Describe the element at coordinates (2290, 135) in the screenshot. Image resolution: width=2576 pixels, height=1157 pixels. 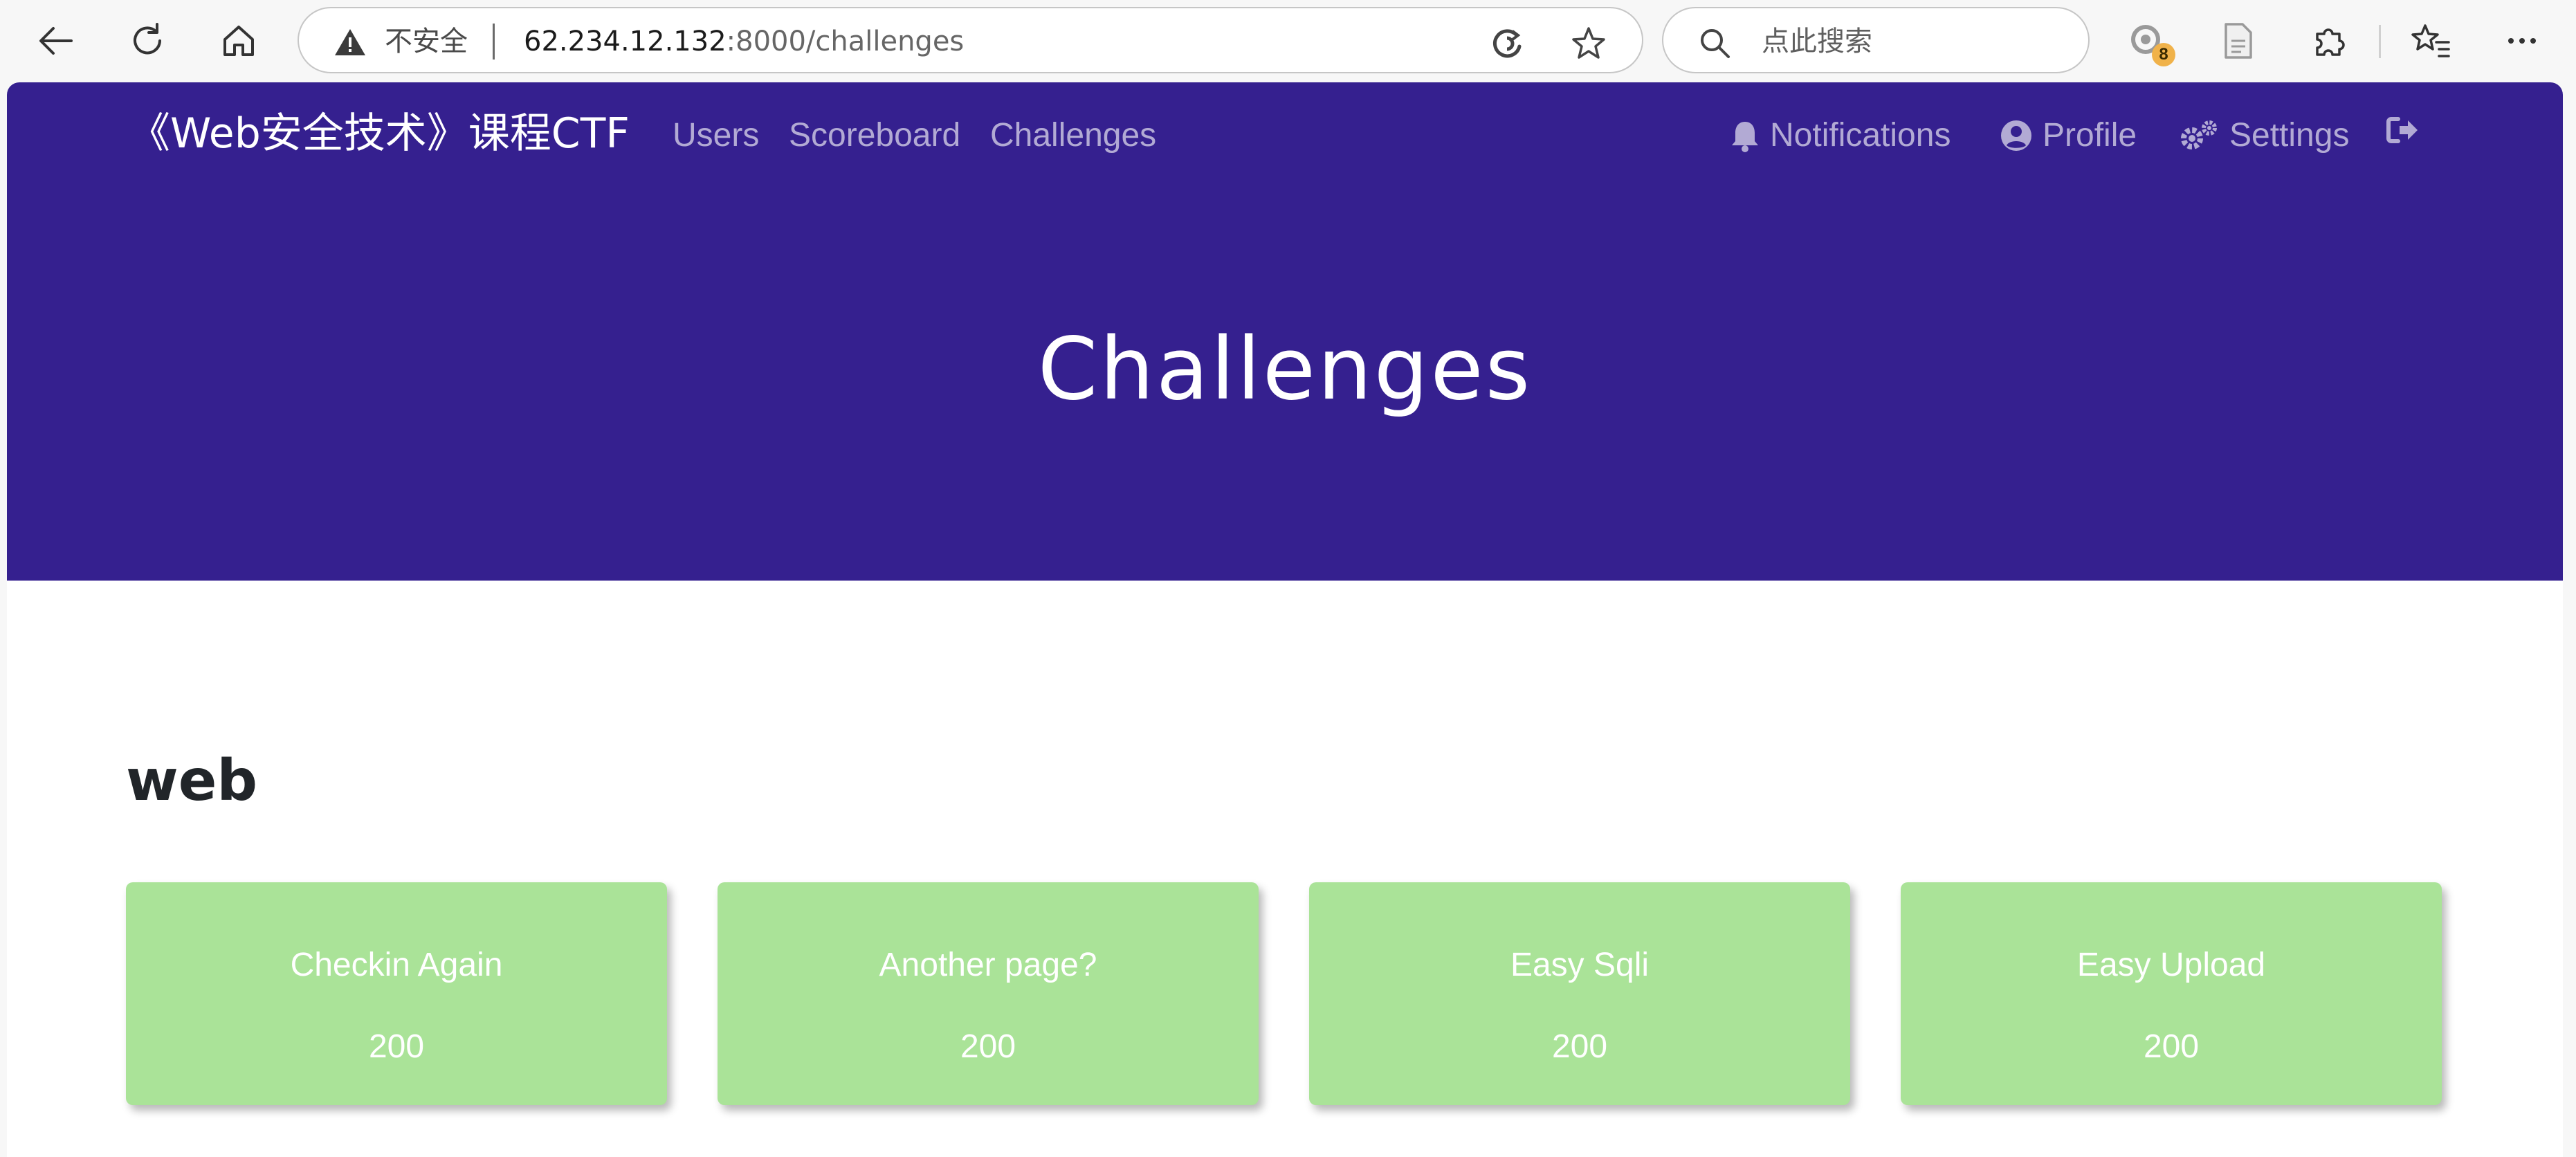
I see `nav-settings-label: Settings` at that location.